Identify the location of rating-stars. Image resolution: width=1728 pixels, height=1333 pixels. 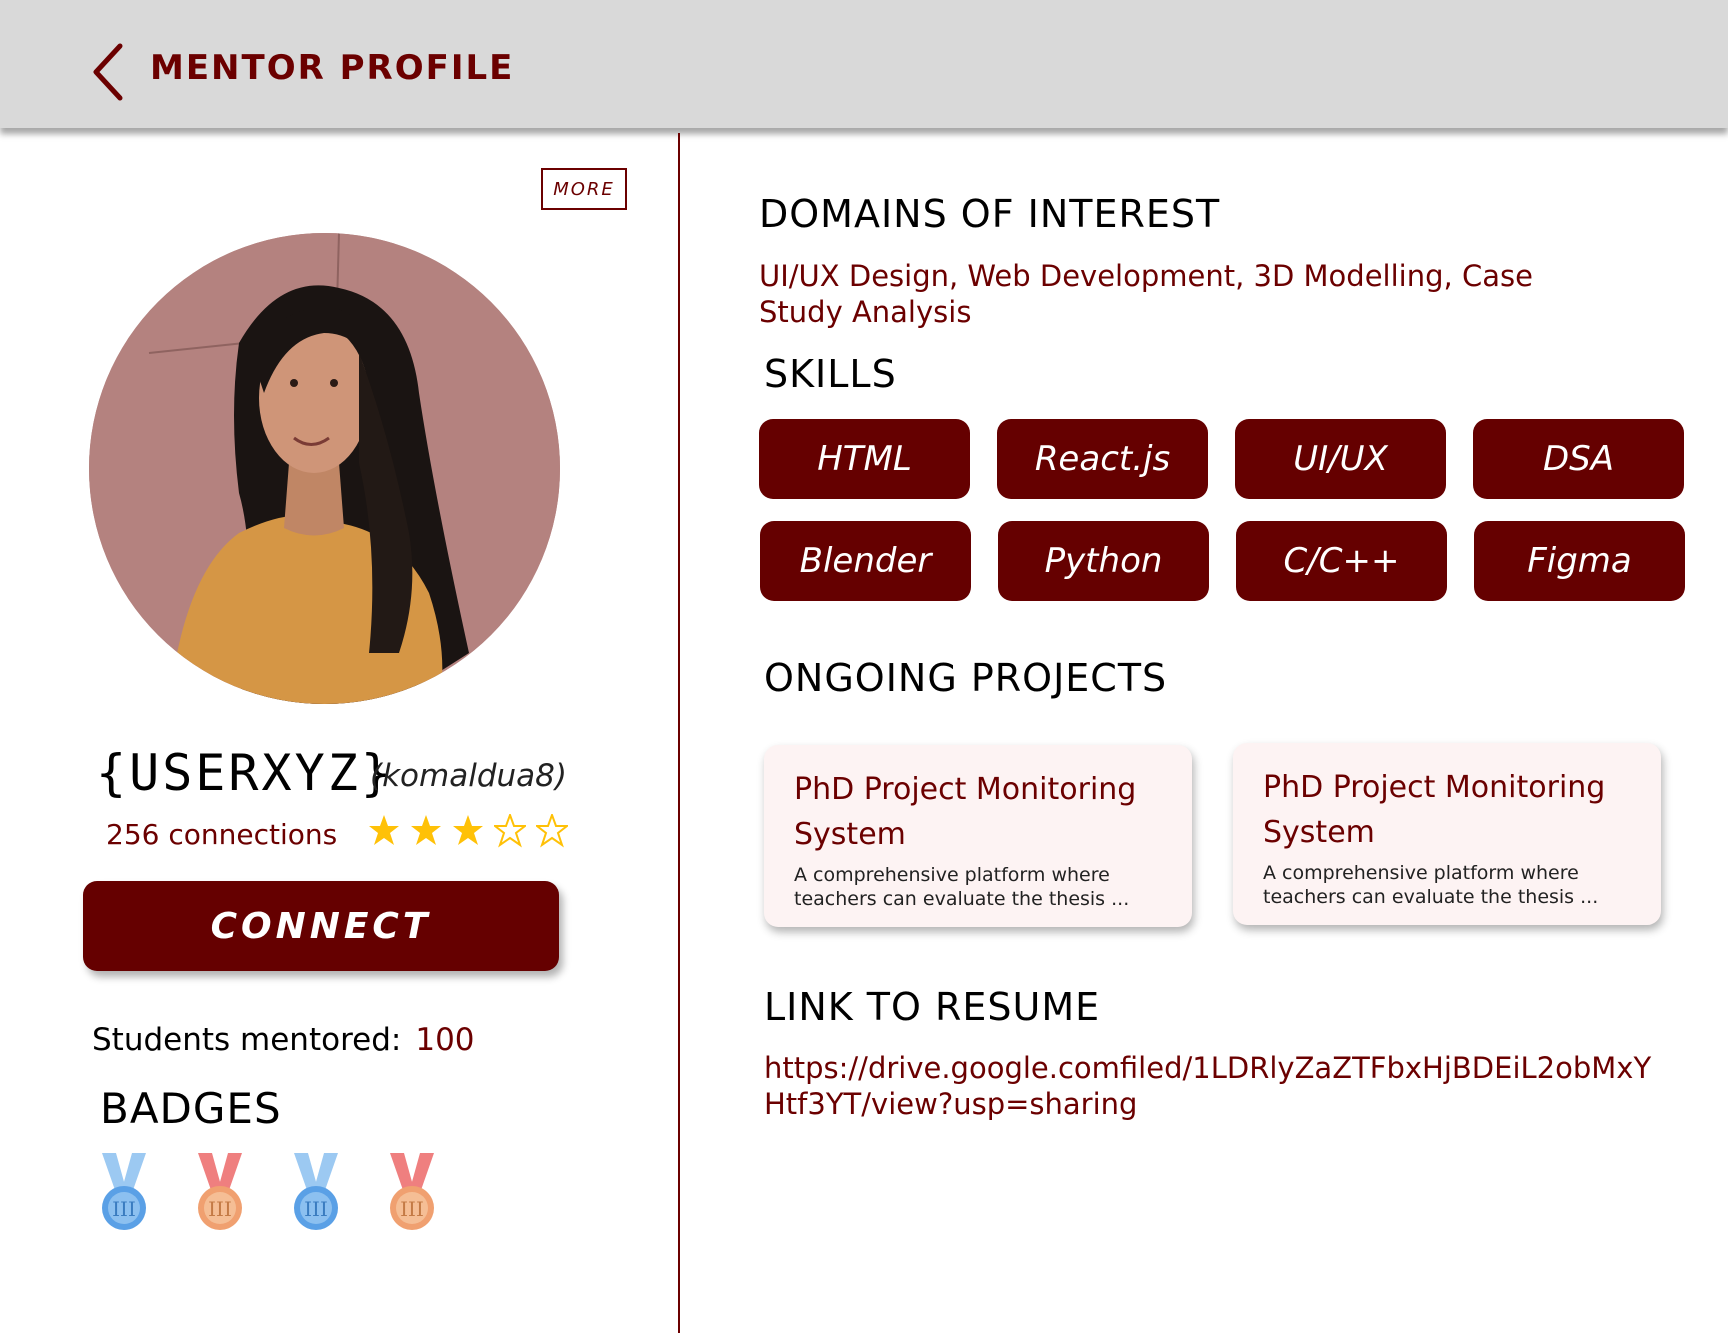
(468, 831).